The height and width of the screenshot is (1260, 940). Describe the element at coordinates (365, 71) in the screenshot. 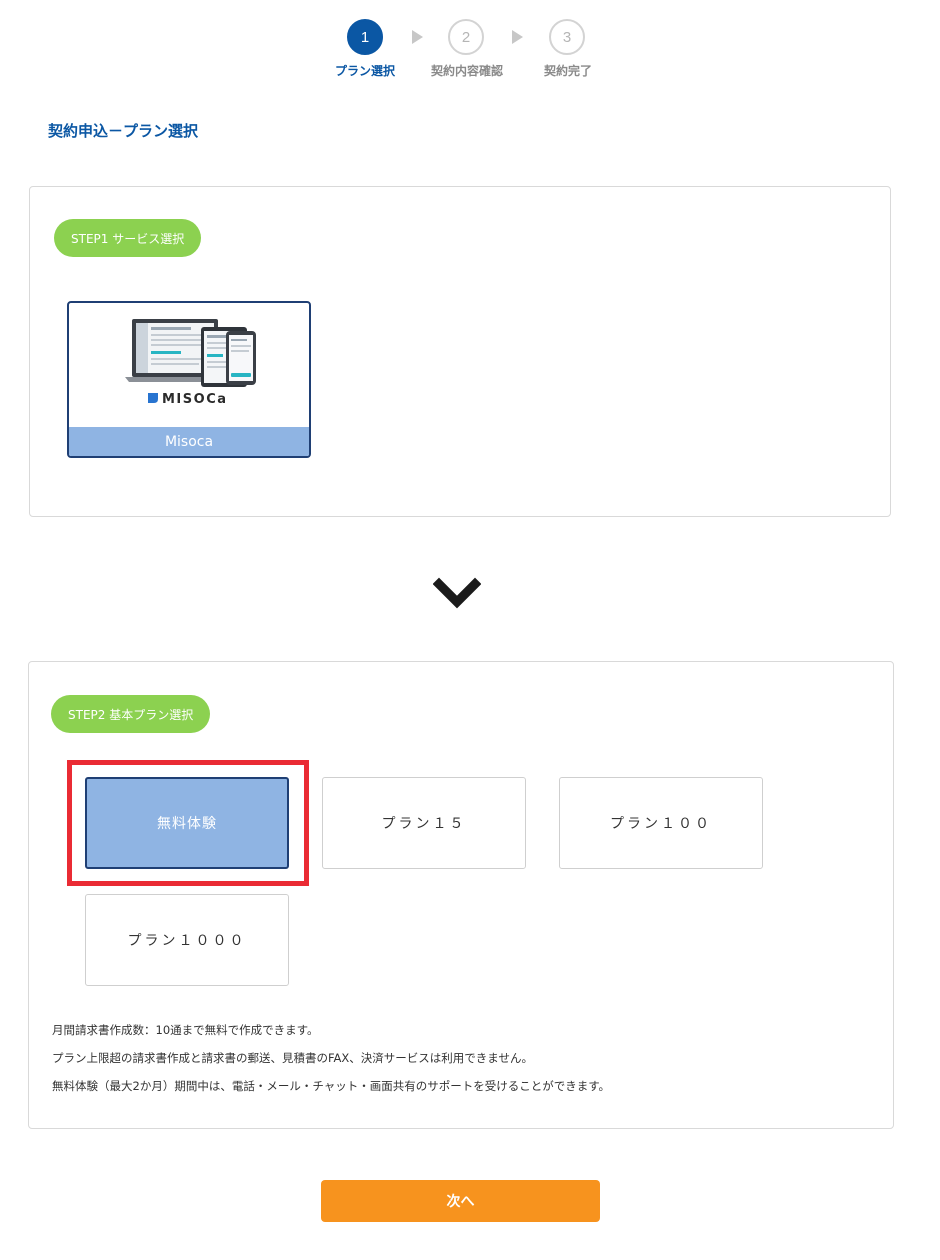

I see `step-1-label: プラン選択` at that location.